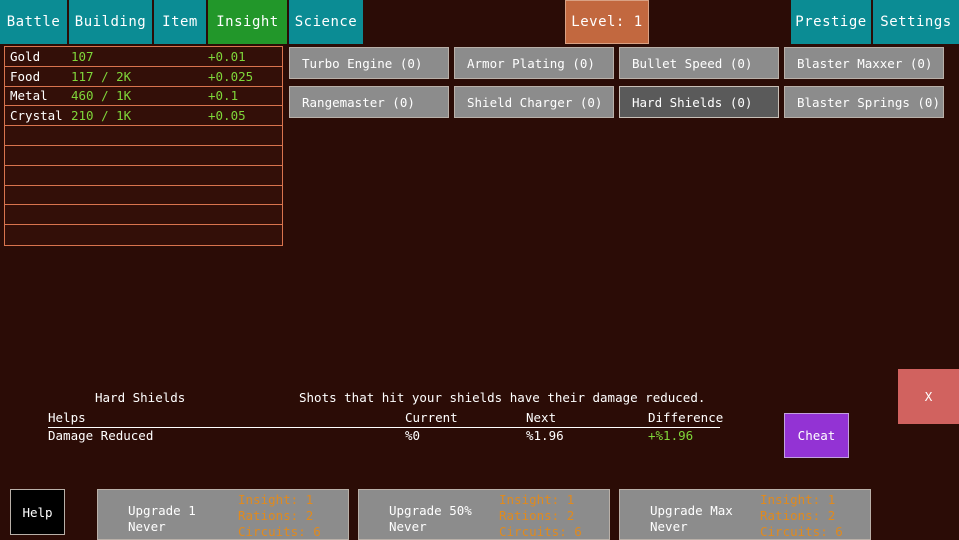  I want to click on buy-upgrade-50-percent-costs: Insight: 1 Rations: 2 Circuits: 6, so click(540, 515).